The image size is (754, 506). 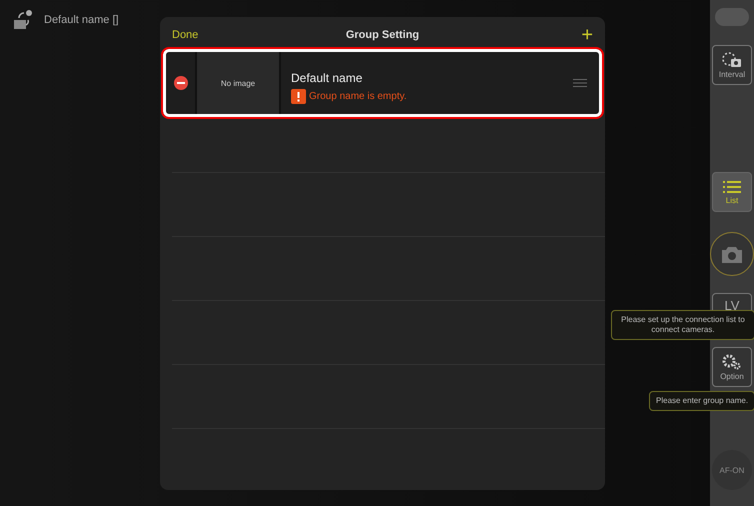 I want to click on camera-icon, so click(x=732, y=254).